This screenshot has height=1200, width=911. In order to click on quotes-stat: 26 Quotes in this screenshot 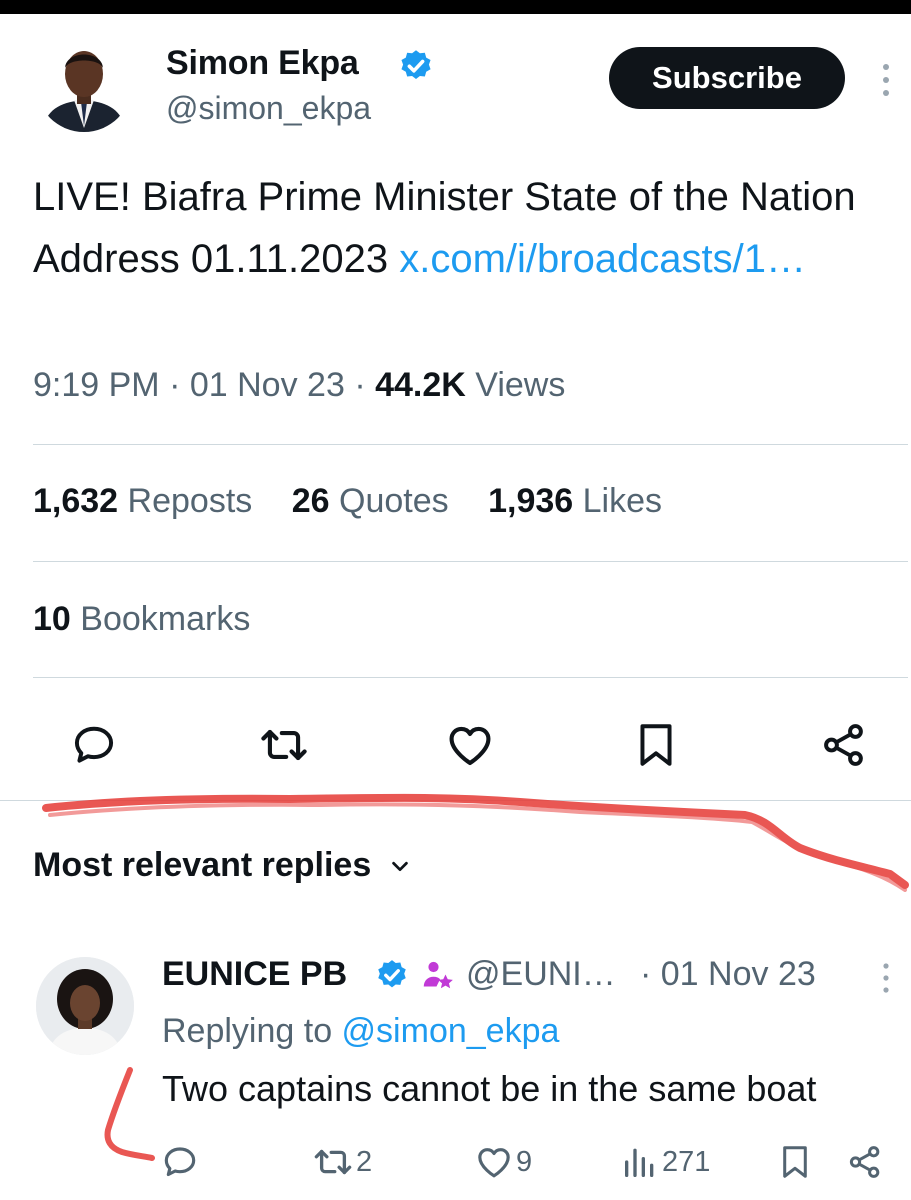, I will do `click(370, 501)`.